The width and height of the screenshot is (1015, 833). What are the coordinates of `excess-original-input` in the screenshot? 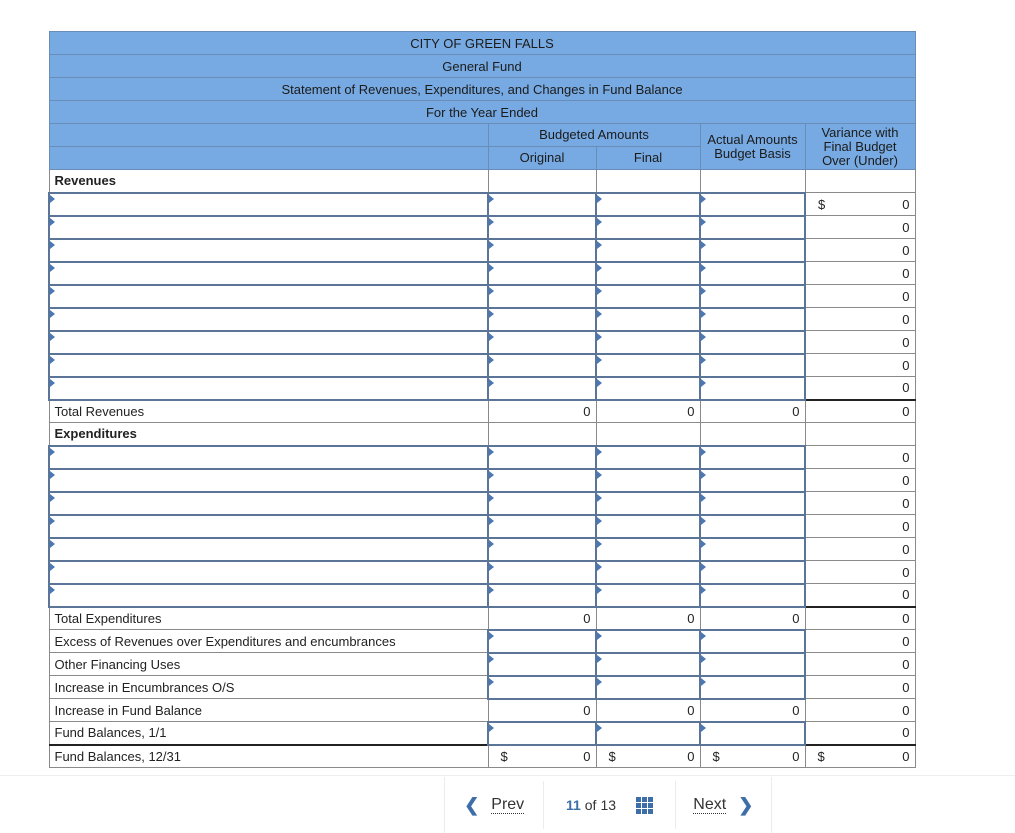 It's located at (542, 641).